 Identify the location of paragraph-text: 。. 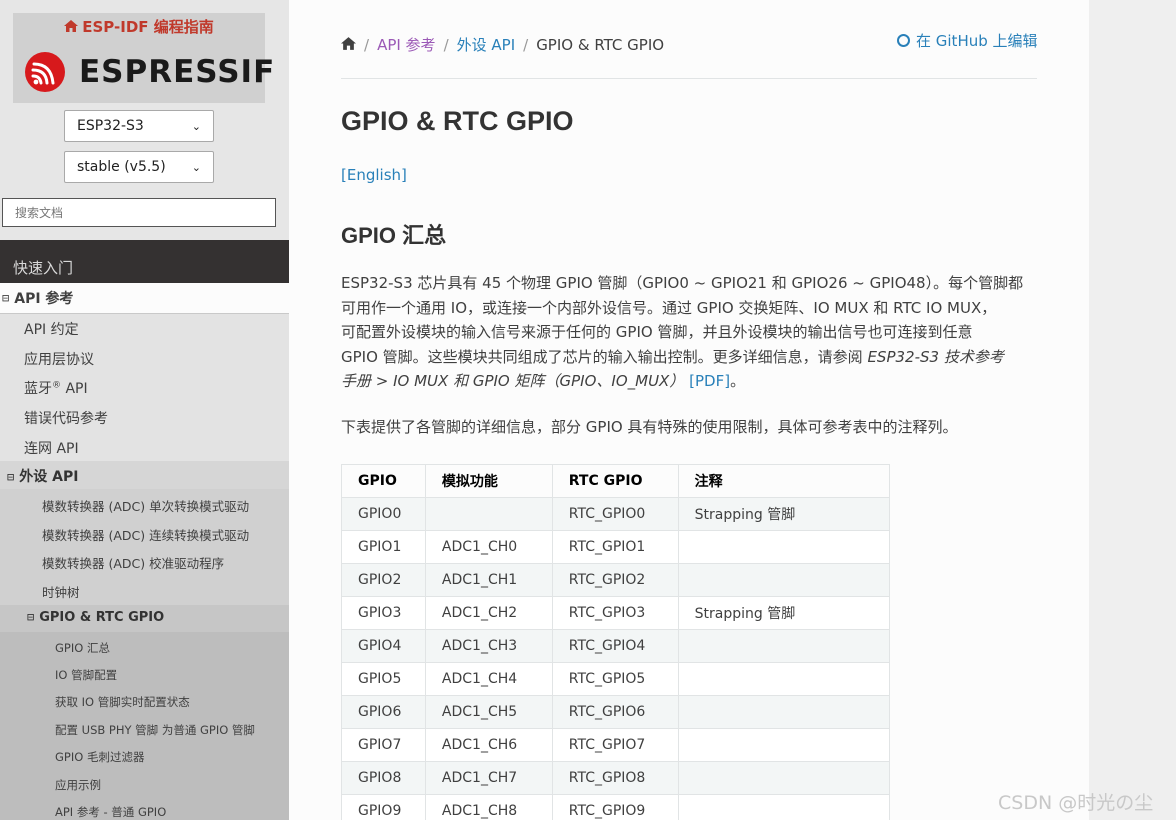
(738, 381).